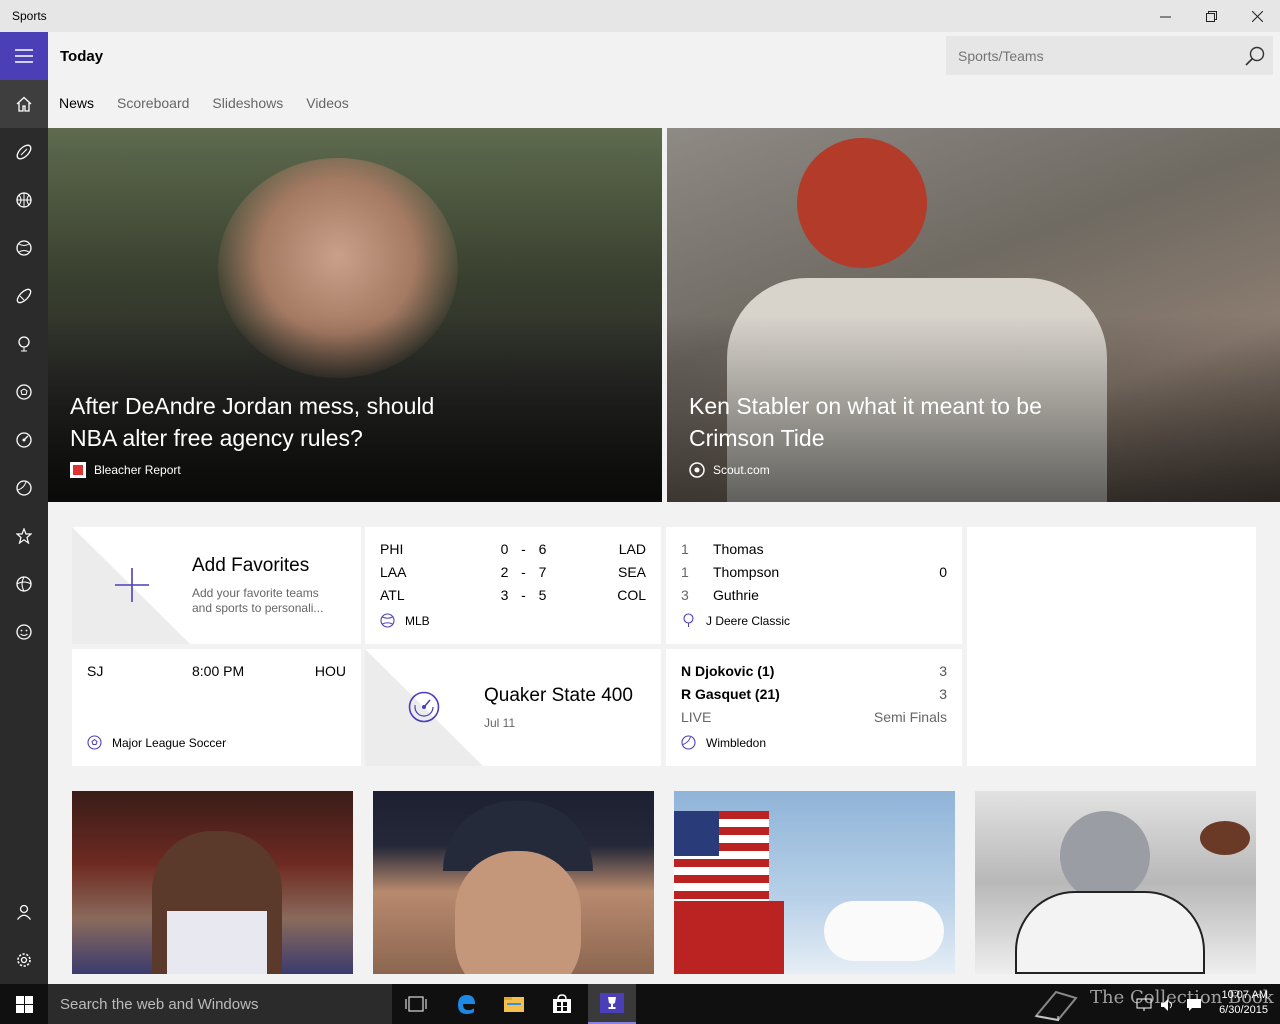 The width and height of the screenshot is (1280, 1024). I want to click on restore-icon, so click(1211, 16).